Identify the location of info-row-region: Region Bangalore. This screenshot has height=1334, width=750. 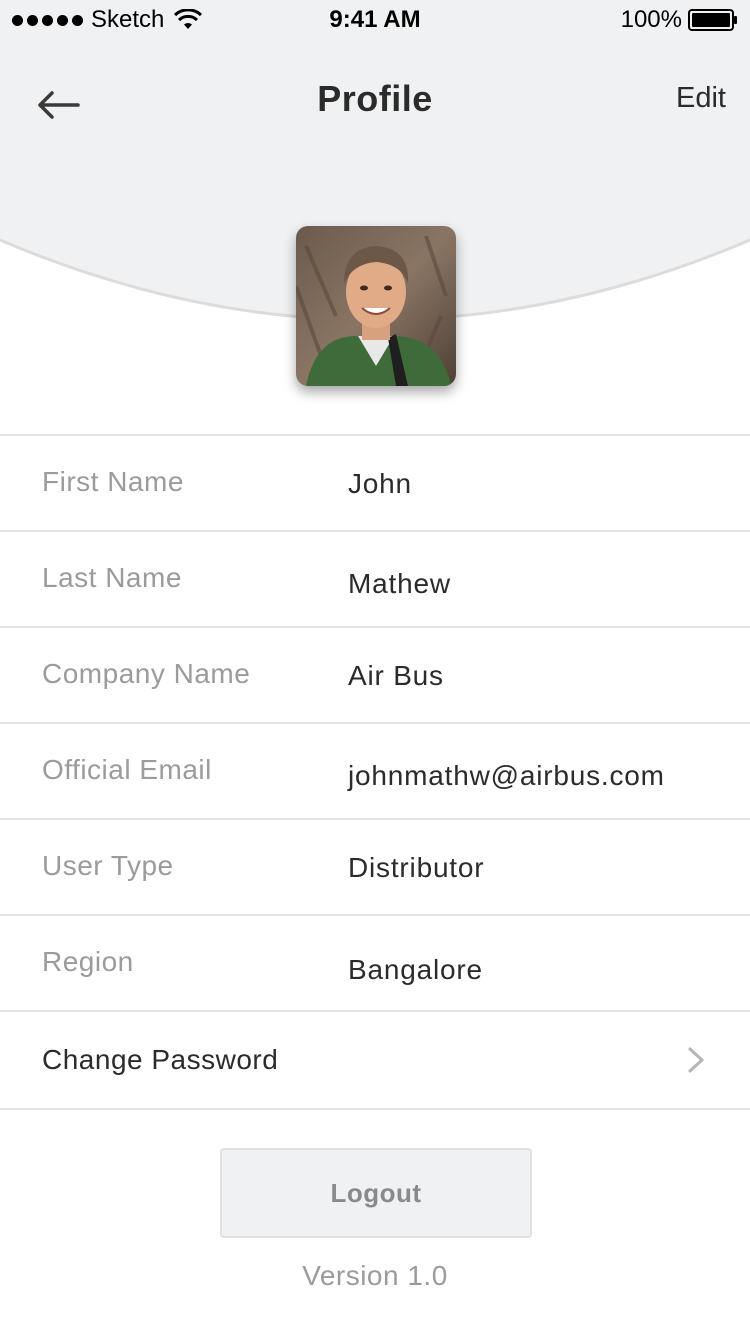
(375, 962).